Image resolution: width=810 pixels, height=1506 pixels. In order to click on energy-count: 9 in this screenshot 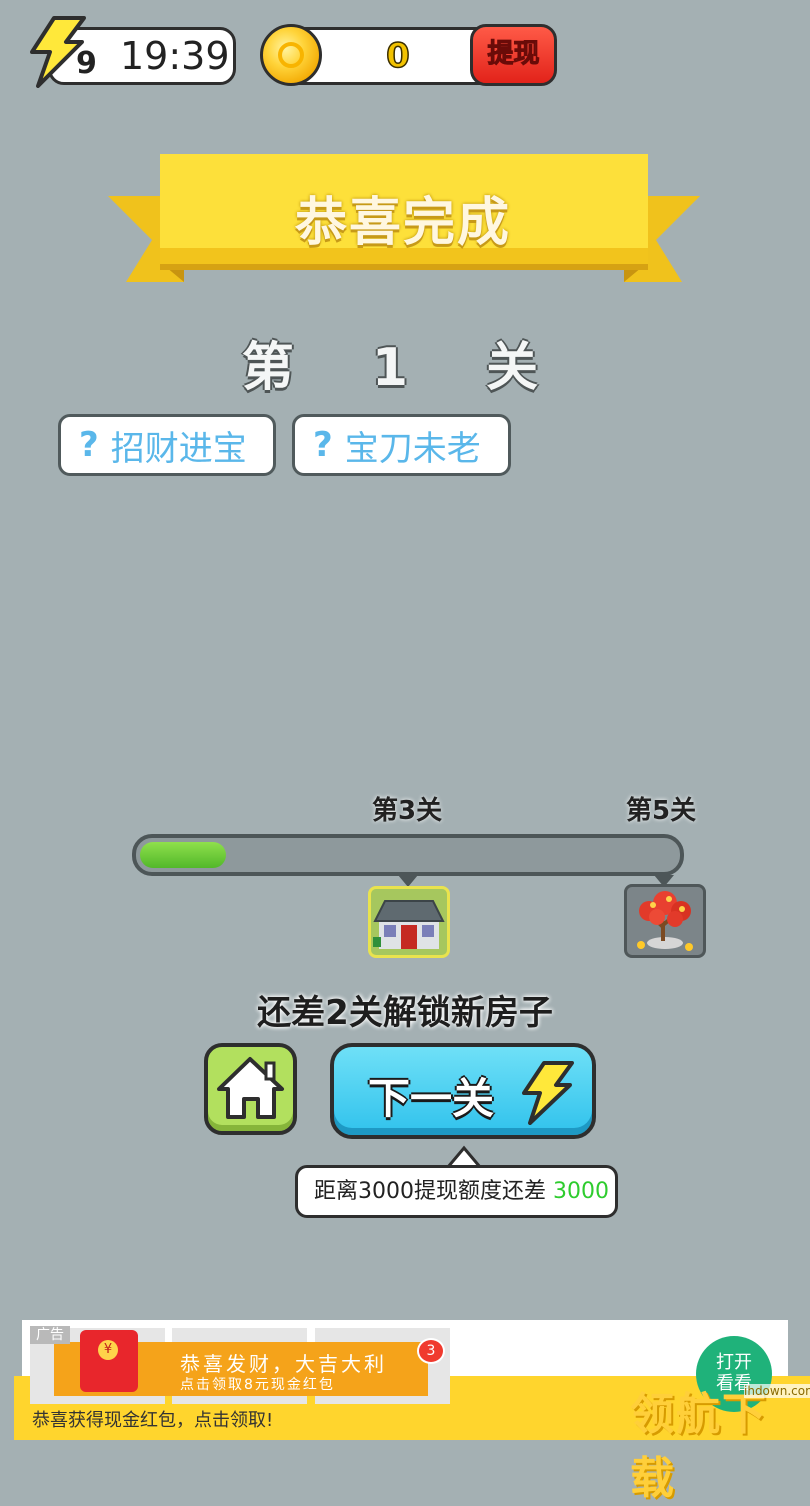, I will do `click(86, 63)`.